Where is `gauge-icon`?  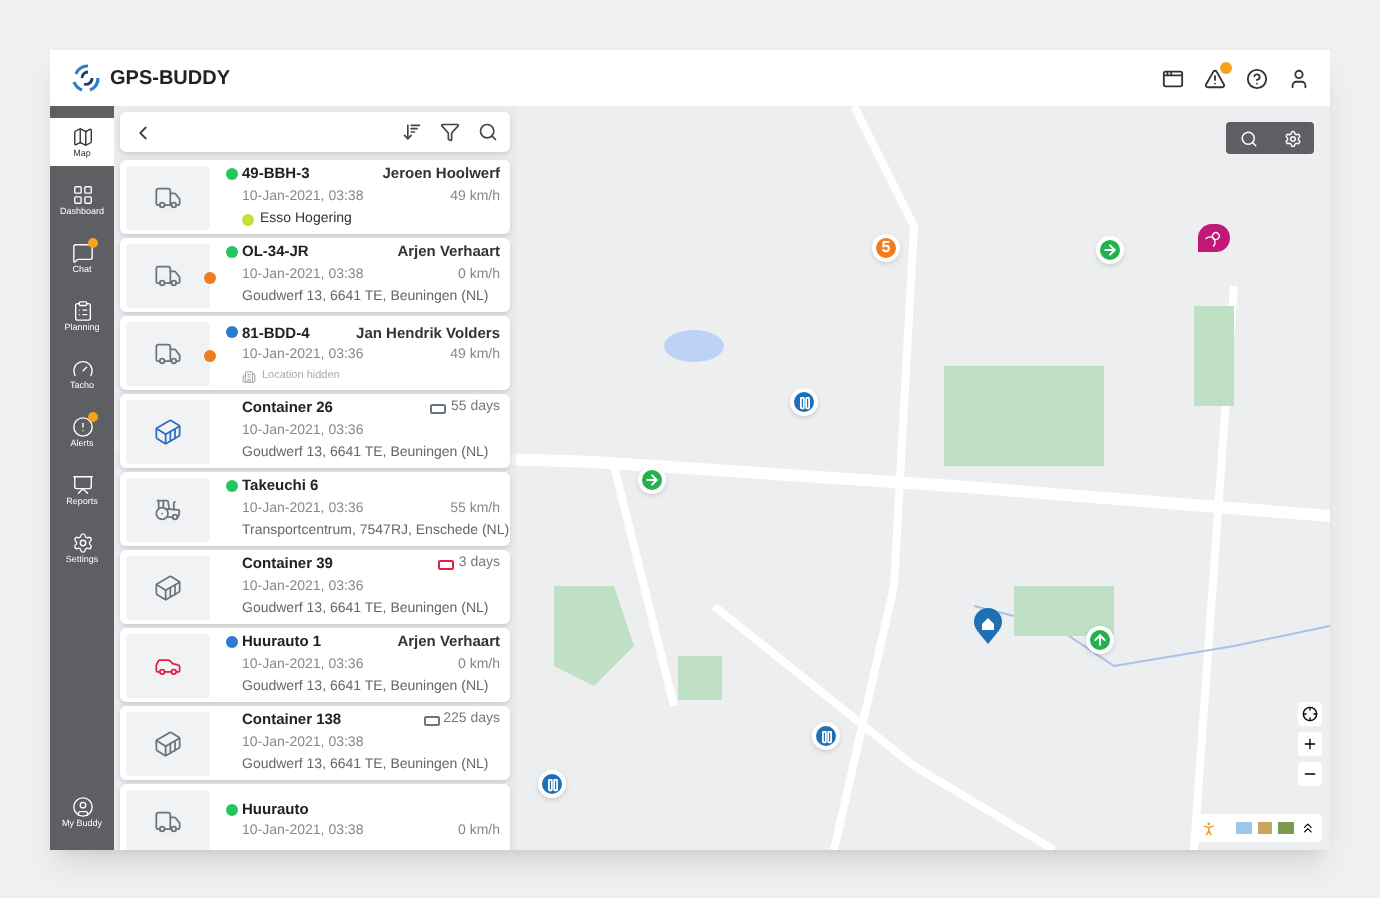
gauge-icon is located at coordinates (82, 368).